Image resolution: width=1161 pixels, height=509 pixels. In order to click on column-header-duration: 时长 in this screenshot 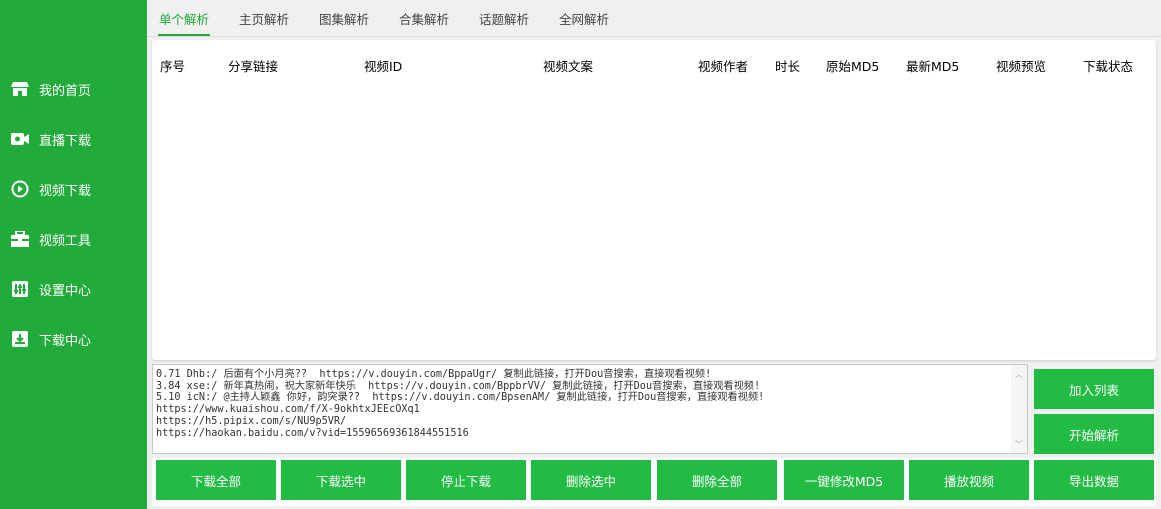, I will do `click(787, 65)`.